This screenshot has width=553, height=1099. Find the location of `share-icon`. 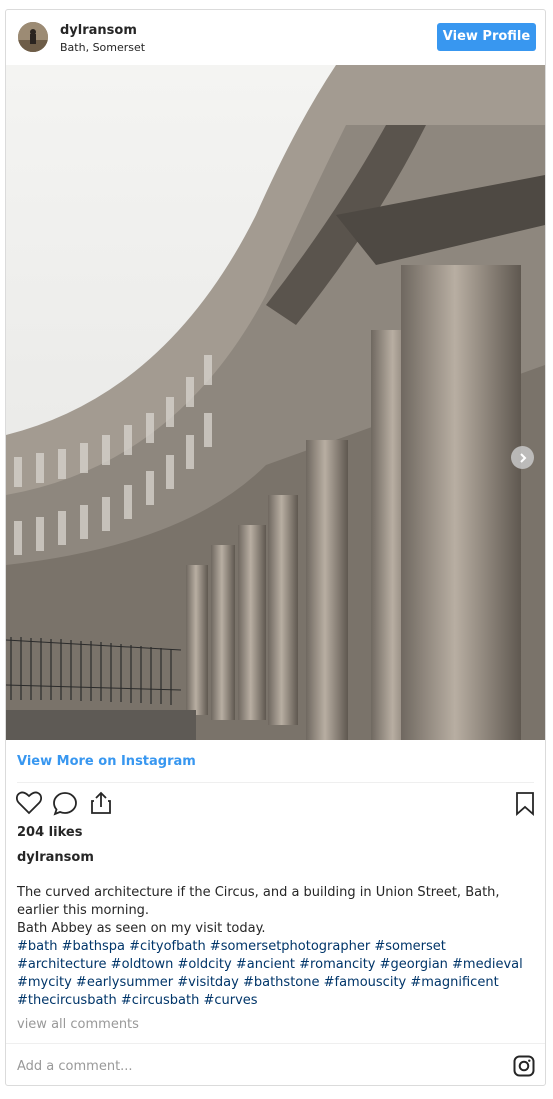

share-icon is located at coordinates (101, 803).